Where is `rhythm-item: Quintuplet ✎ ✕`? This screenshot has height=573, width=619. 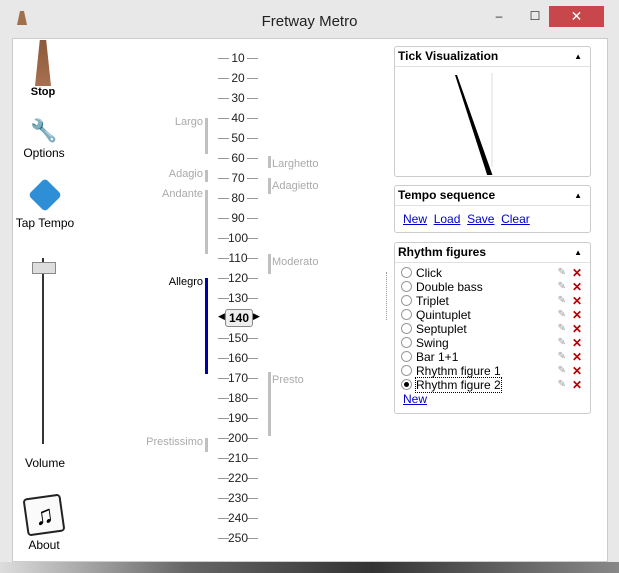 rhythm-item: Quintuplet ✎ ✕ is located at coordinates (492, 315).